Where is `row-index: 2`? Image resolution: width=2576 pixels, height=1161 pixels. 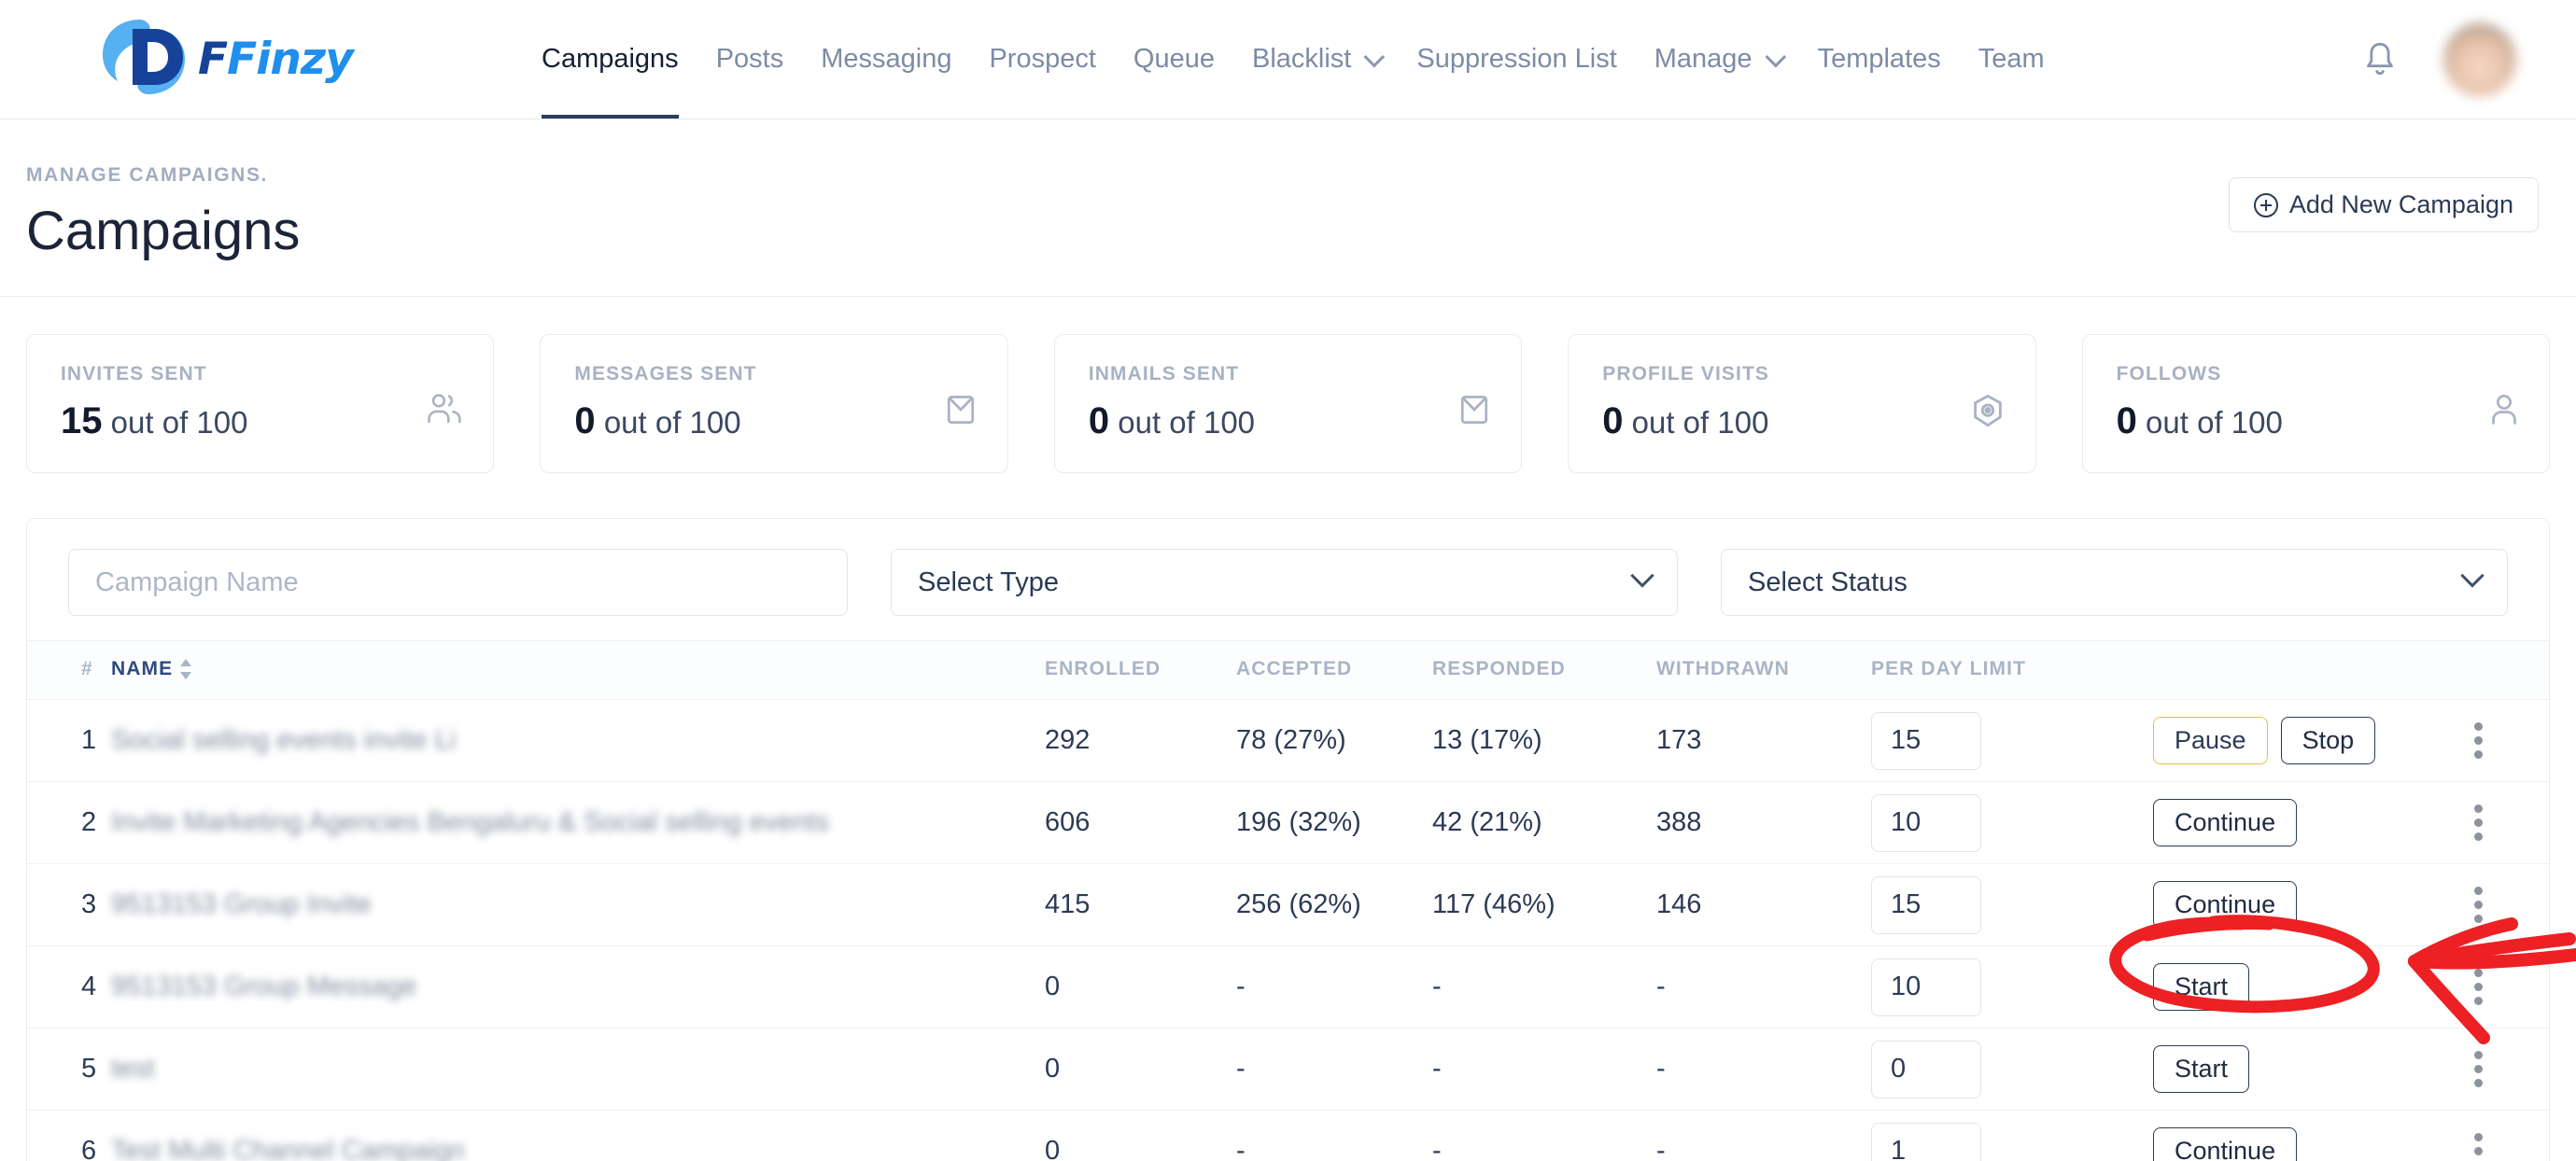 row-index: 2 is located at coordinates (69, 823).